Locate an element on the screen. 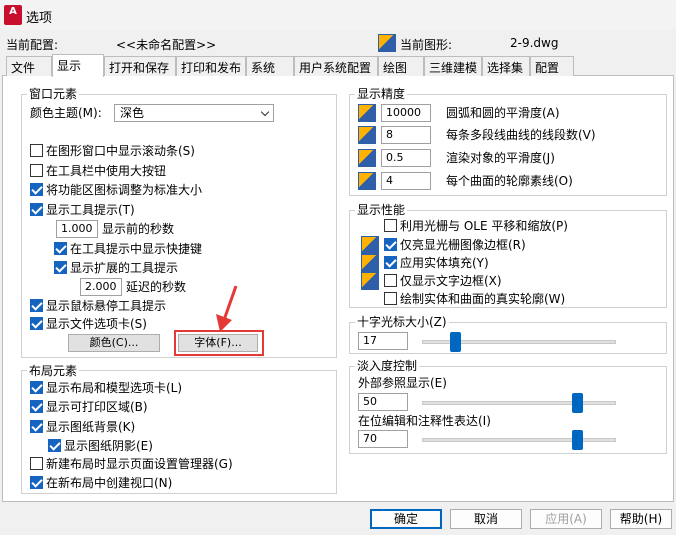  checkbox-text-boundary: 仅显示文字边框(X) is located at coordinates (443, 281).